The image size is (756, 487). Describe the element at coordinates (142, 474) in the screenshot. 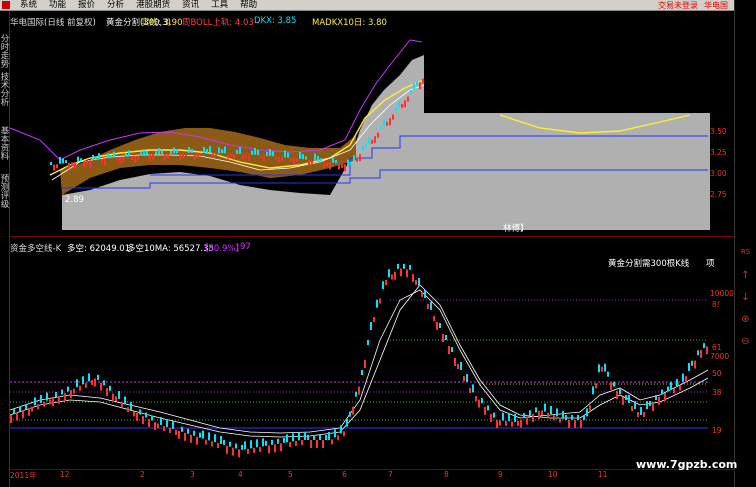

I see `time-month: 2` at that location.